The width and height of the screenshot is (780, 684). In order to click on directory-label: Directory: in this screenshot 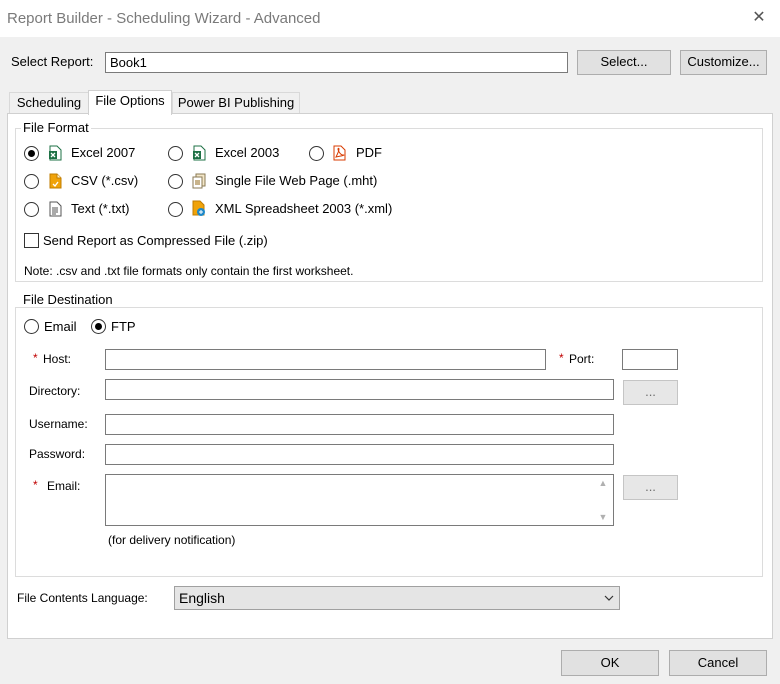, I will do `click(55, 391)`.